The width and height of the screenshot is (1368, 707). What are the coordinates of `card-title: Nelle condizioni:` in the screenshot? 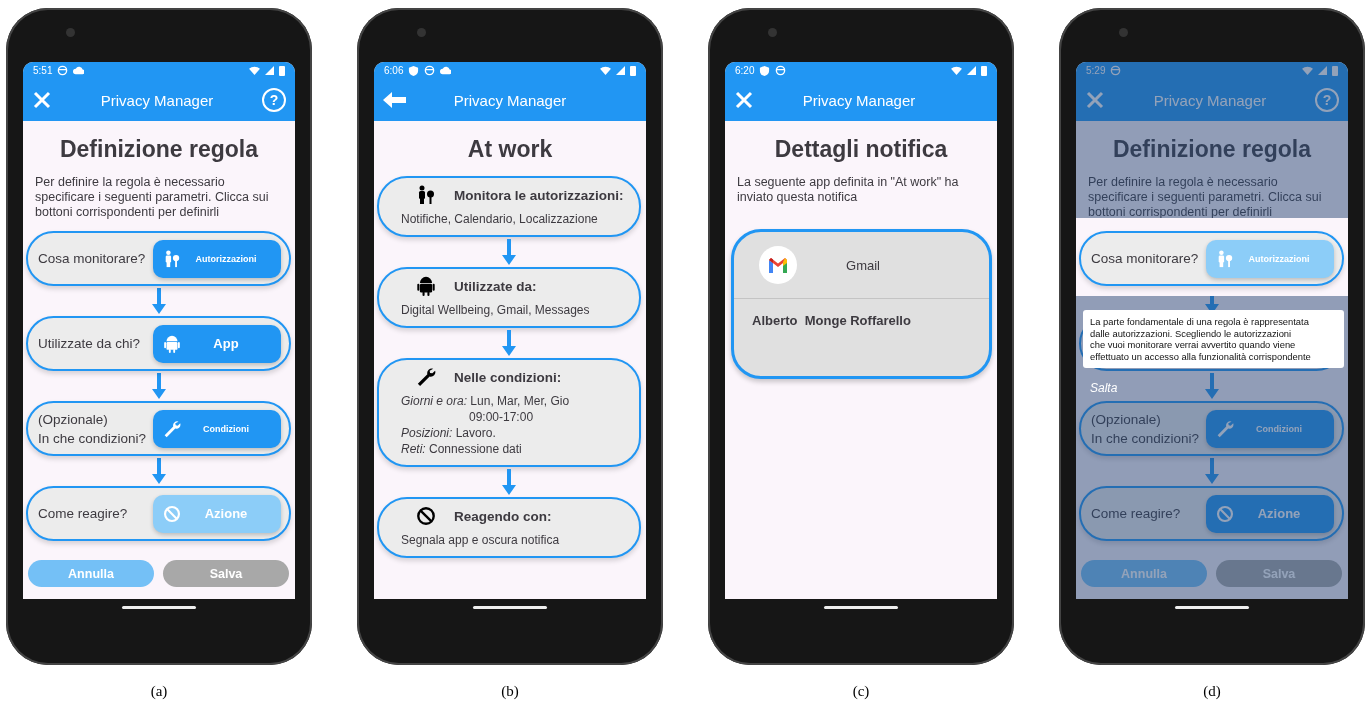 It's located at (508, 377).